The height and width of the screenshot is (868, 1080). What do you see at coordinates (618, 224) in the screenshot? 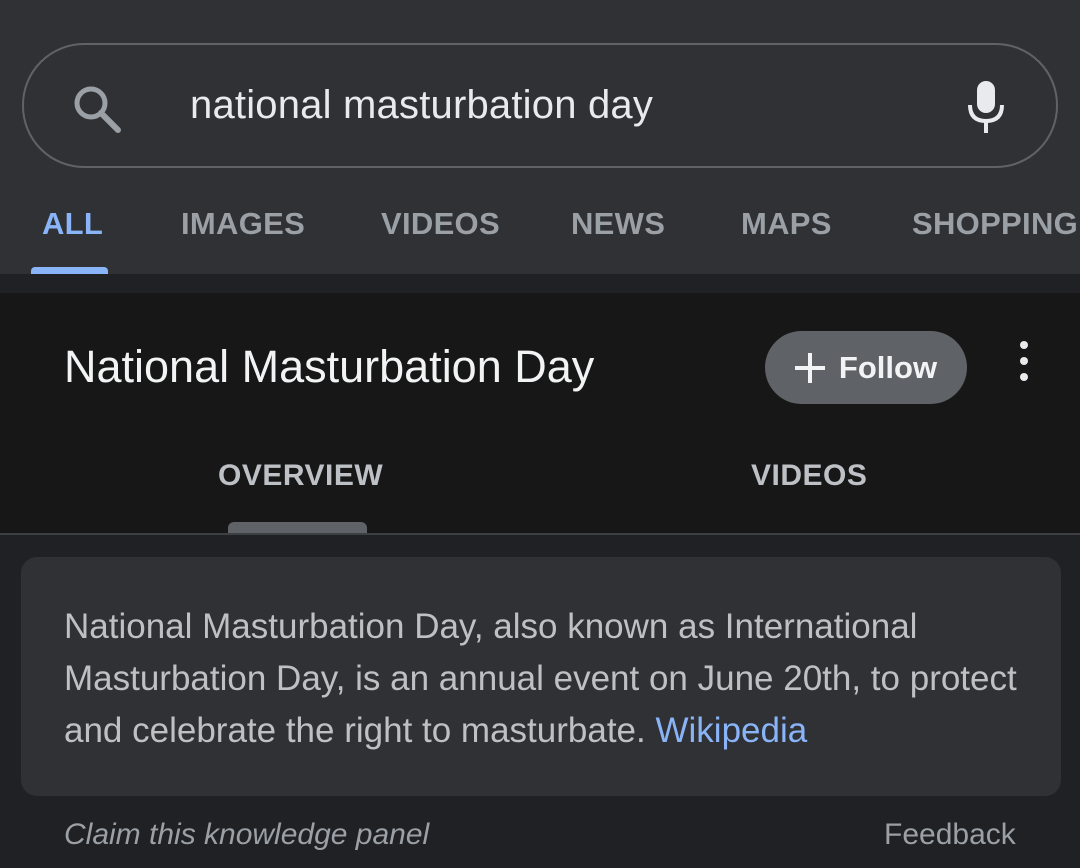
I see `tab-news: NEWS` at bounding box center [618, 224].